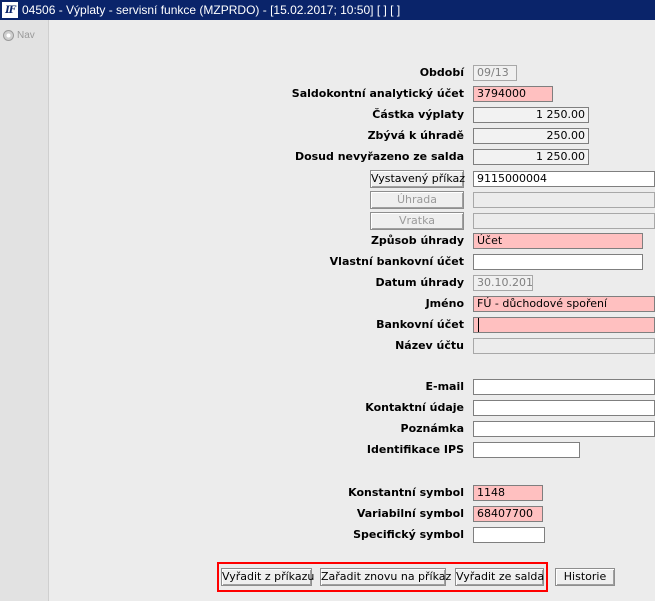 The width and height of the screenshot is (655, 601). Describe the element at coordinates (417, 221) in the screenshot. I see `vratka-button: Vratka` at that location.